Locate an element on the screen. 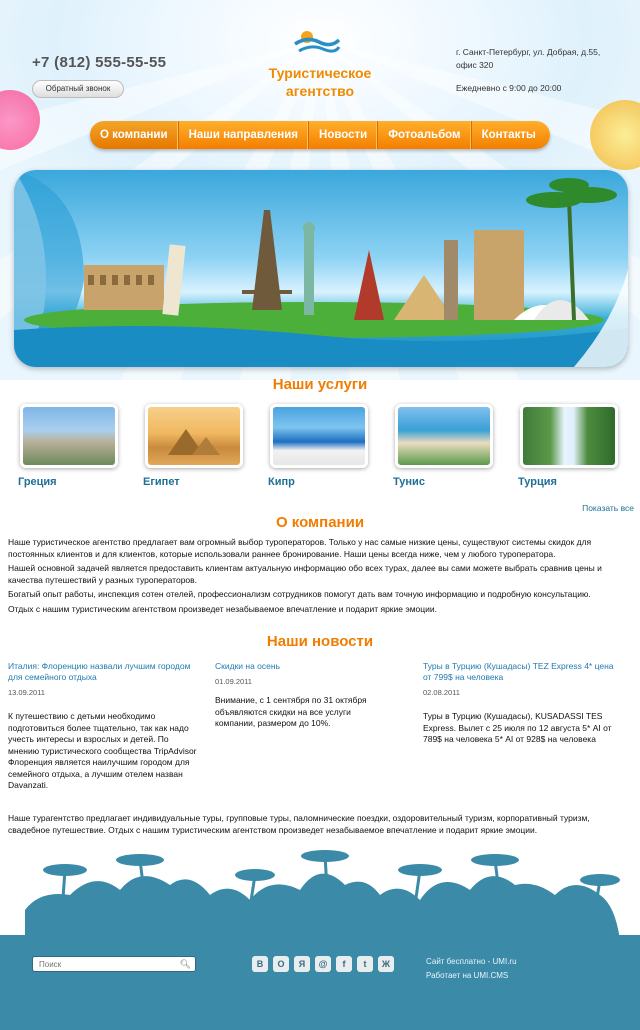 This screenshot has width=640, height=1030. palm-silhouettes is located at coordinates (322, 895).